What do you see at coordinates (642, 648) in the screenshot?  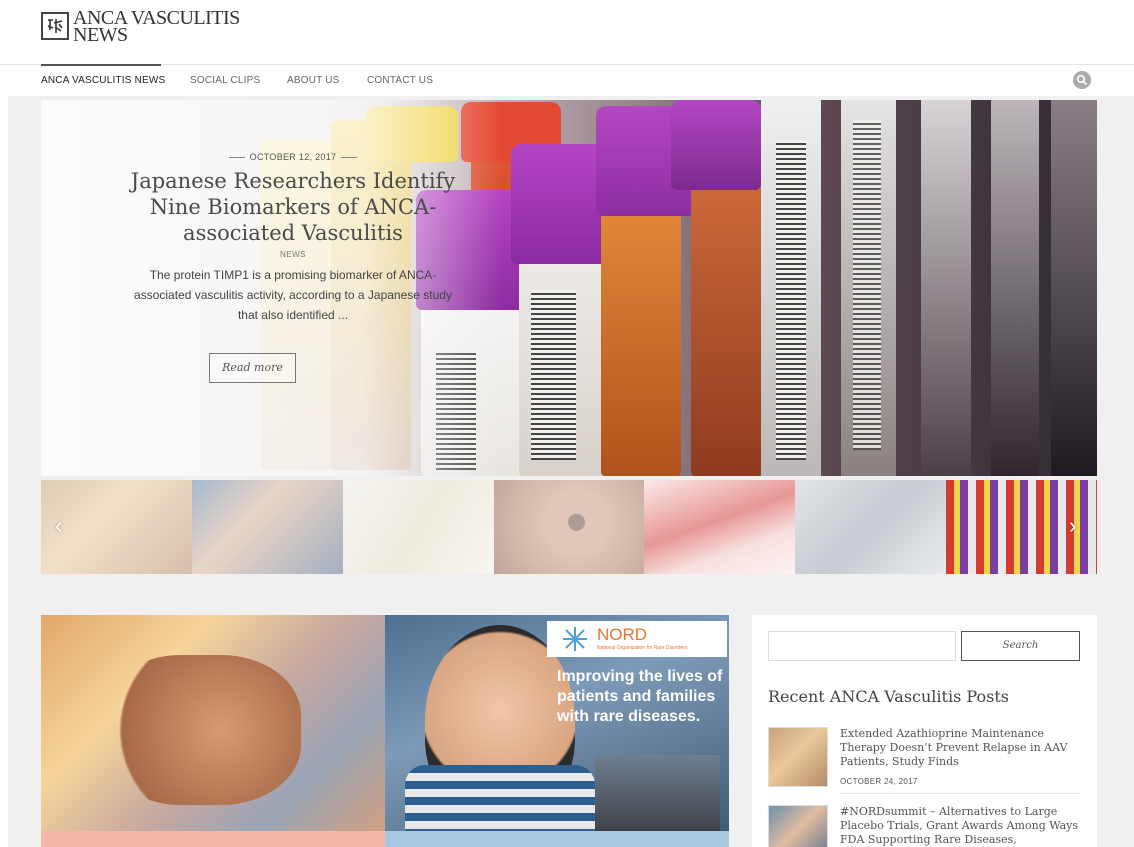 I see `nord-logo-subtext: National Organization for Rare Disorders` at bounding box center [642, 648].